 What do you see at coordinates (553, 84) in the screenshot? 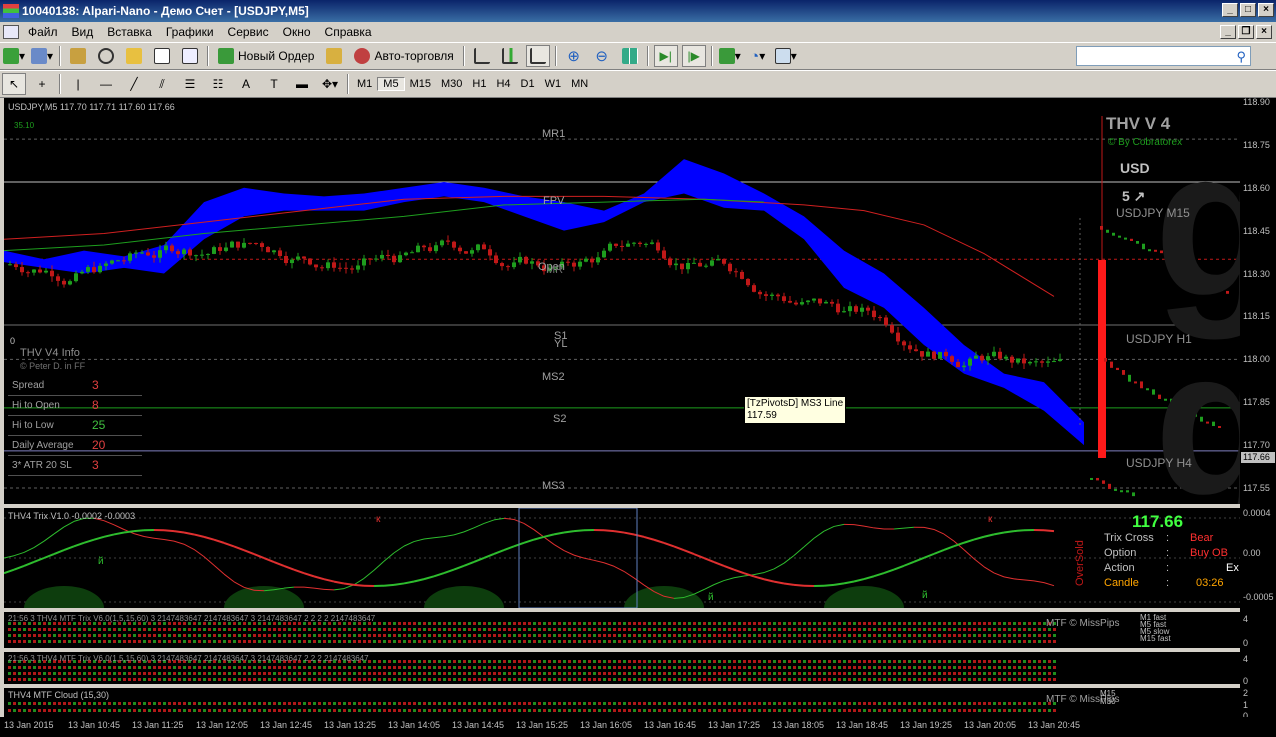
I see `tf-w1: W1` at bounding box center [553, 84].